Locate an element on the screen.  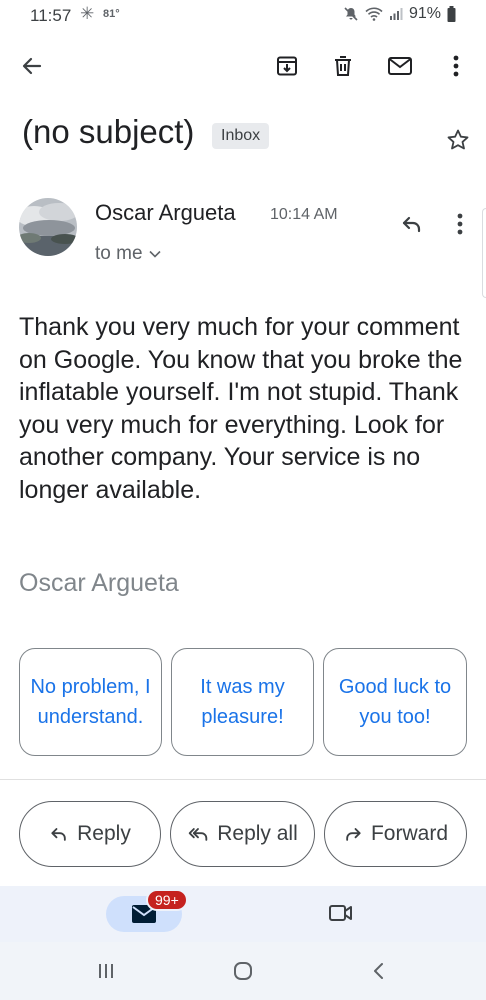
recipient-label: to me is located at coordinates (119, 253).